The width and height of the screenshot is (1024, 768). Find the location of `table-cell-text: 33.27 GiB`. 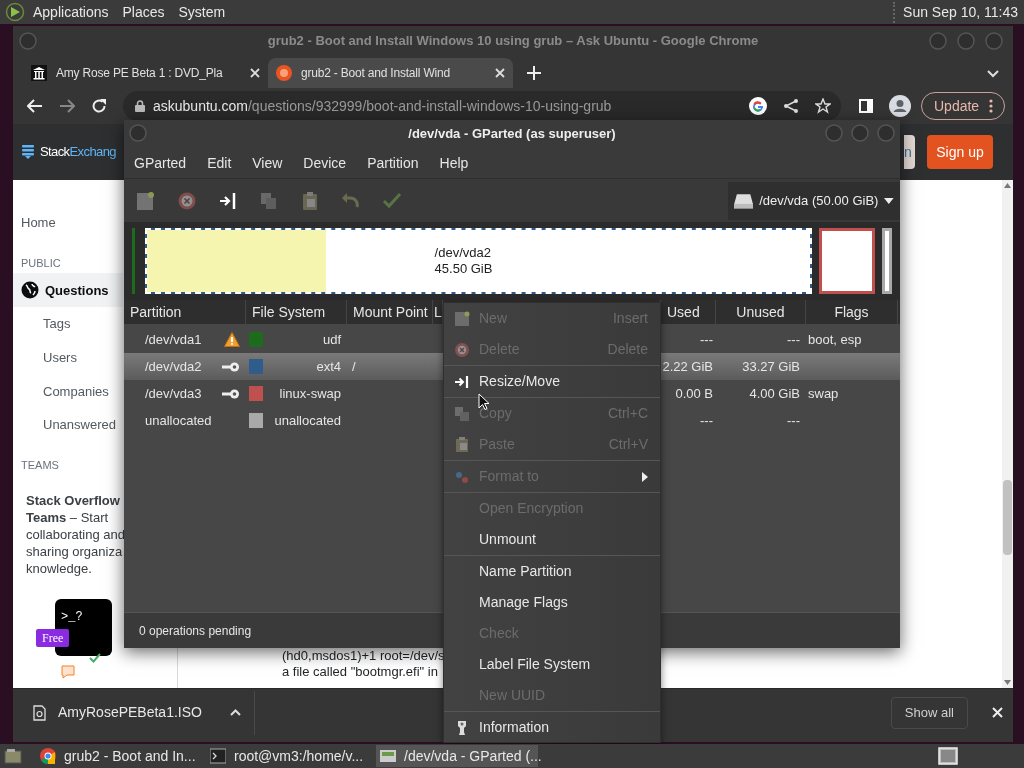

table-cell-text: 33.27 GiB is located at coordinates (771, 366).